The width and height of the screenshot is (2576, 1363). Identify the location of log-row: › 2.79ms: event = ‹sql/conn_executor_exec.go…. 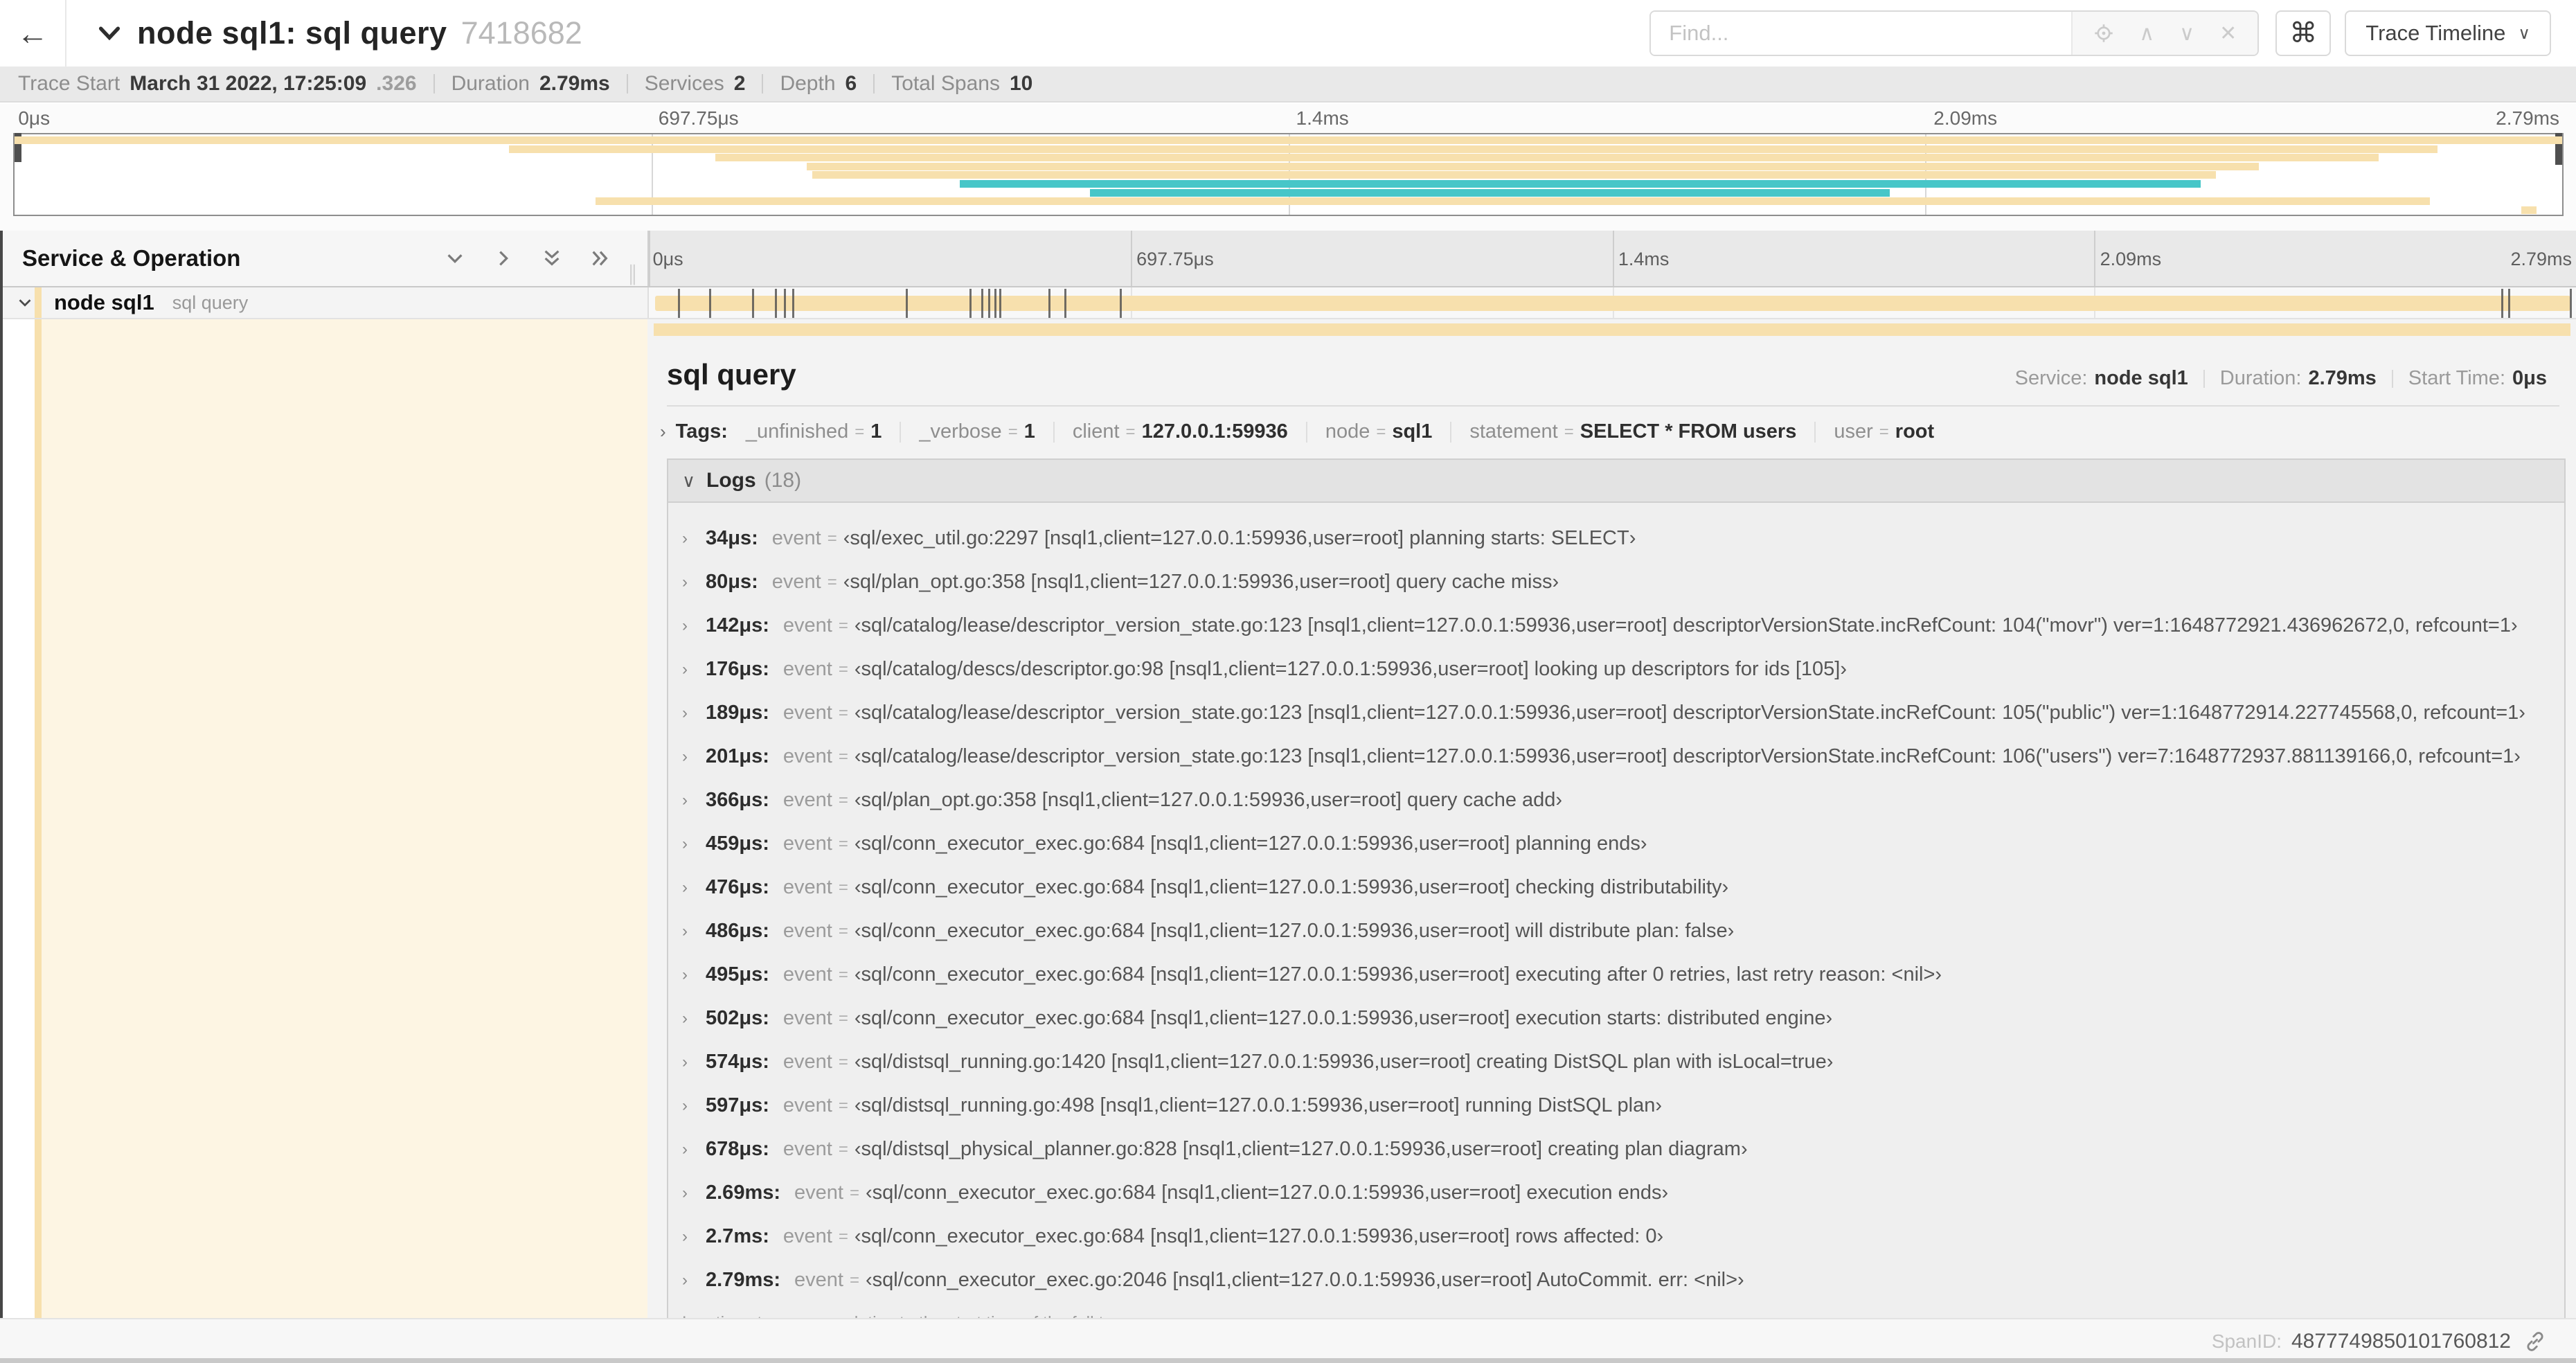
(1623, 1280).